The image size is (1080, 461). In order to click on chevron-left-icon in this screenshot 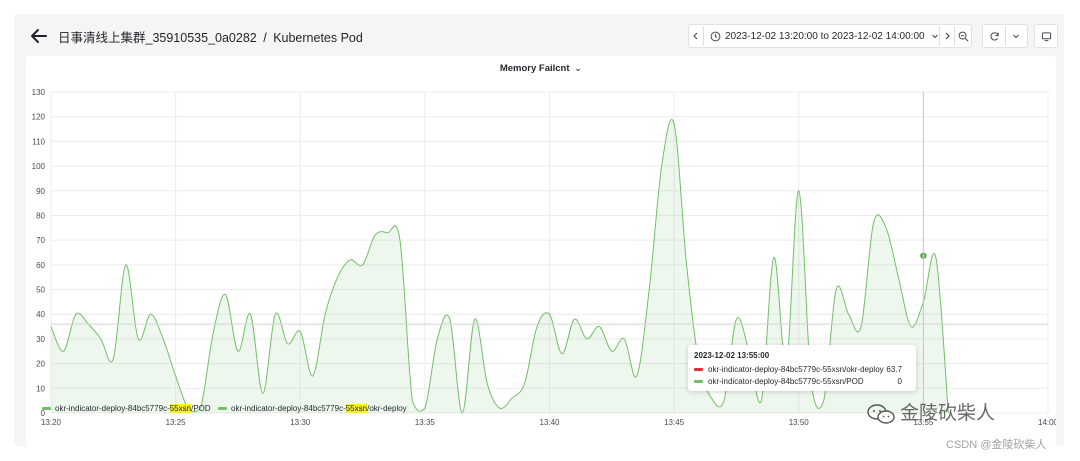, I will do `click(695, 36)`.